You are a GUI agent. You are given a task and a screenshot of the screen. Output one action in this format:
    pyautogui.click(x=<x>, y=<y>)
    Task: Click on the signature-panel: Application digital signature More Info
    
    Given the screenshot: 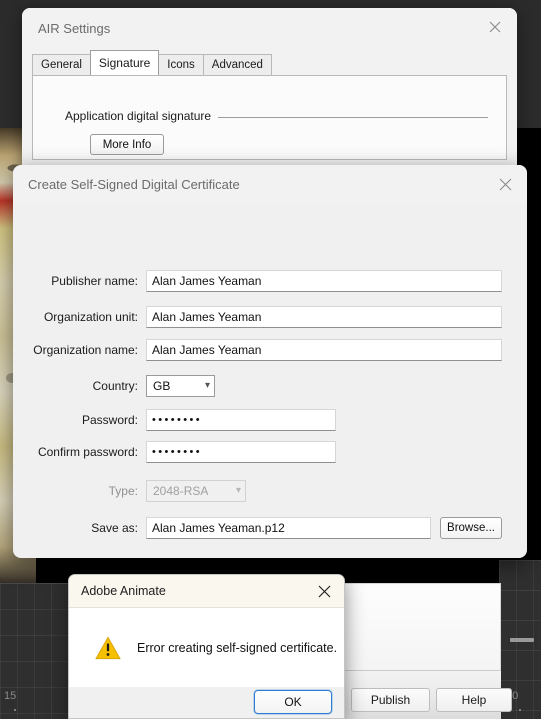 What is the action you would take?
    pyautogui.click(x=269, y=117)
    